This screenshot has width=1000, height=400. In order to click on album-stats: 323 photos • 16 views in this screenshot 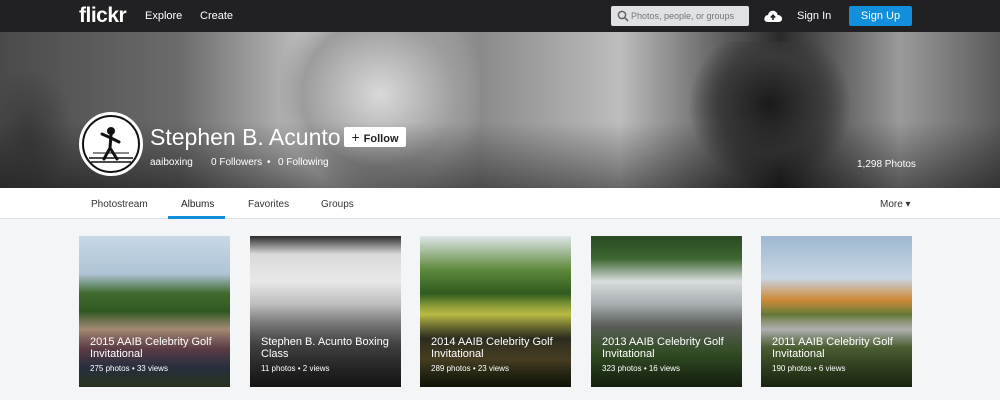, I will do `click(641, 368)`.